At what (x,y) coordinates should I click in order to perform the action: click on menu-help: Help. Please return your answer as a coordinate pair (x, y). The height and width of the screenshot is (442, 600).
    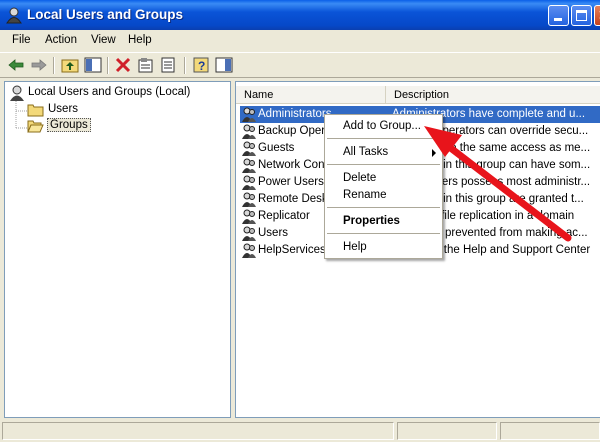
    Looking at the image, I should click on (140, 40).